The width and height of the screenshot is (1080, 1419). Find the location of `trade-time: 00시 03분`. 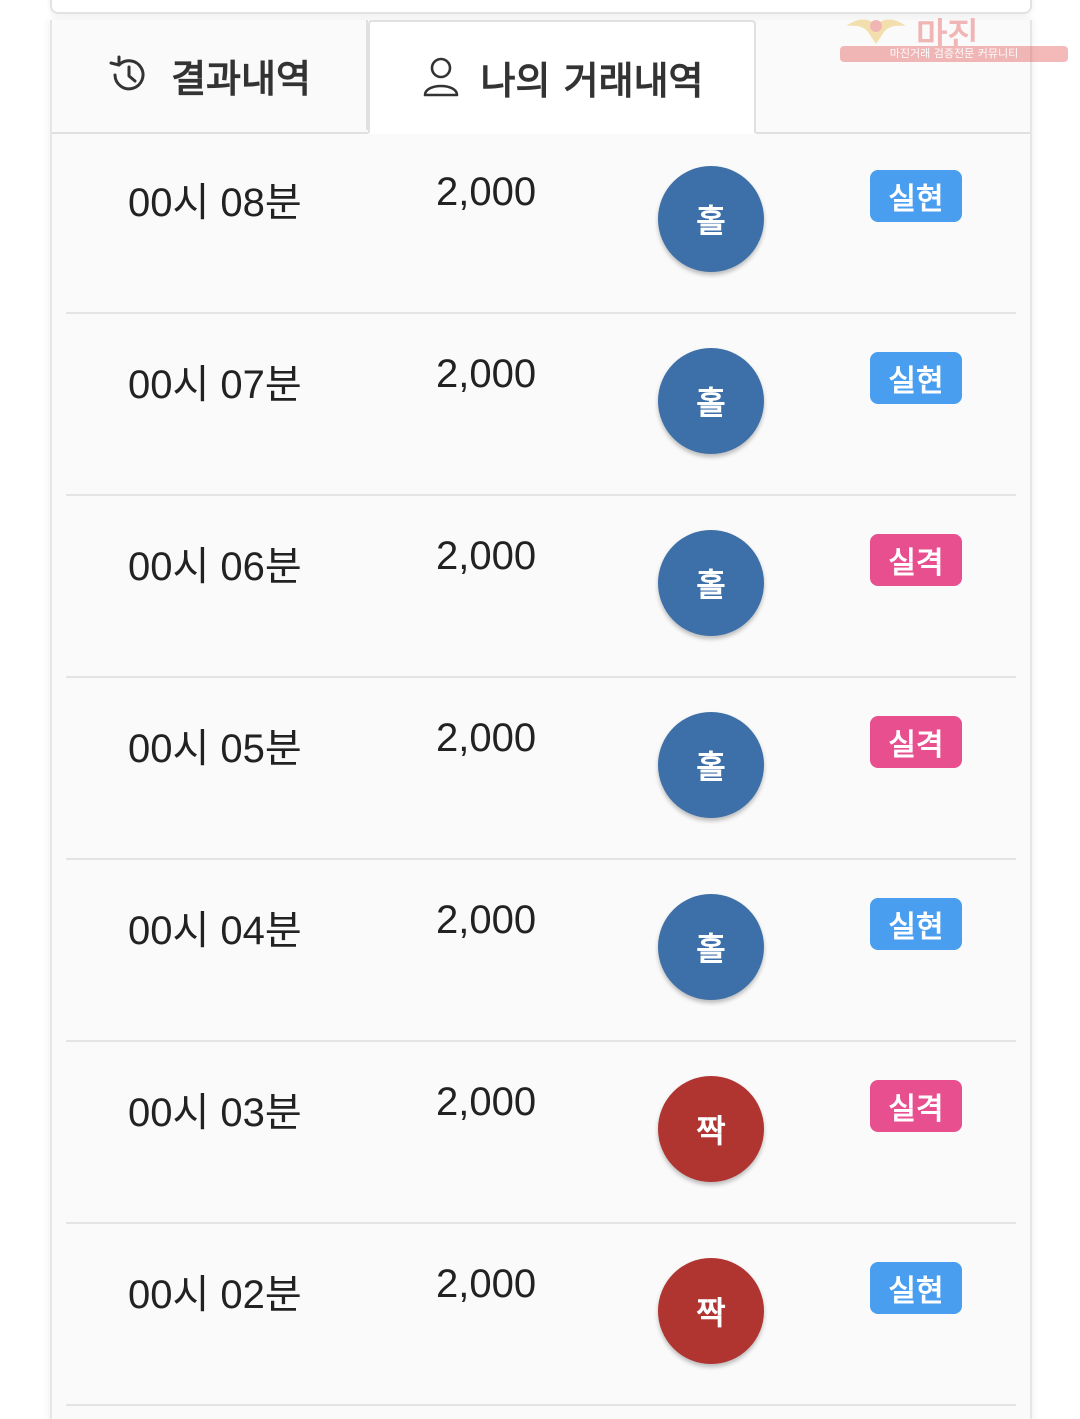

trade-time: 00시 03분 is located at coordinates (215, 1113).